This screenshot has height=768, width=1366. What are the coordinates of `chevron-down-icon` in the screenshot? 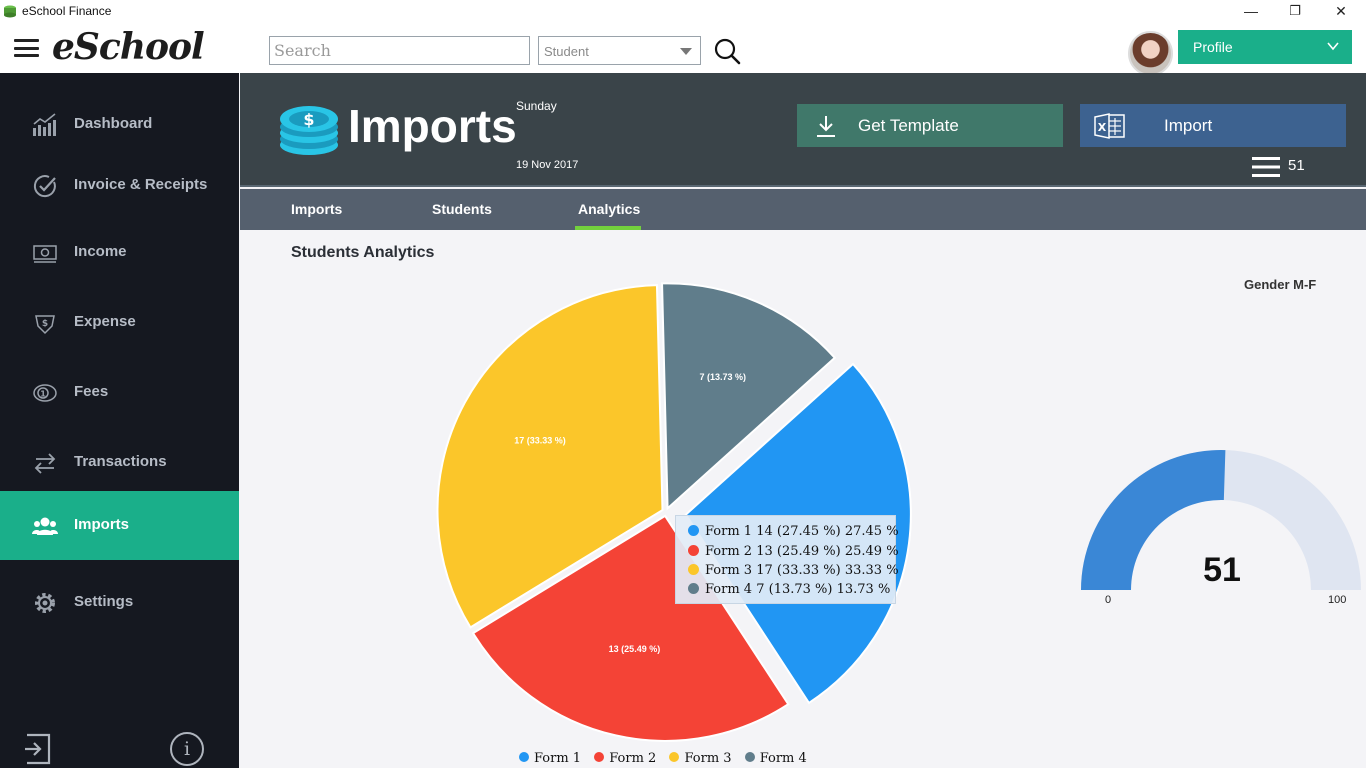 It's located at (1333, 46).